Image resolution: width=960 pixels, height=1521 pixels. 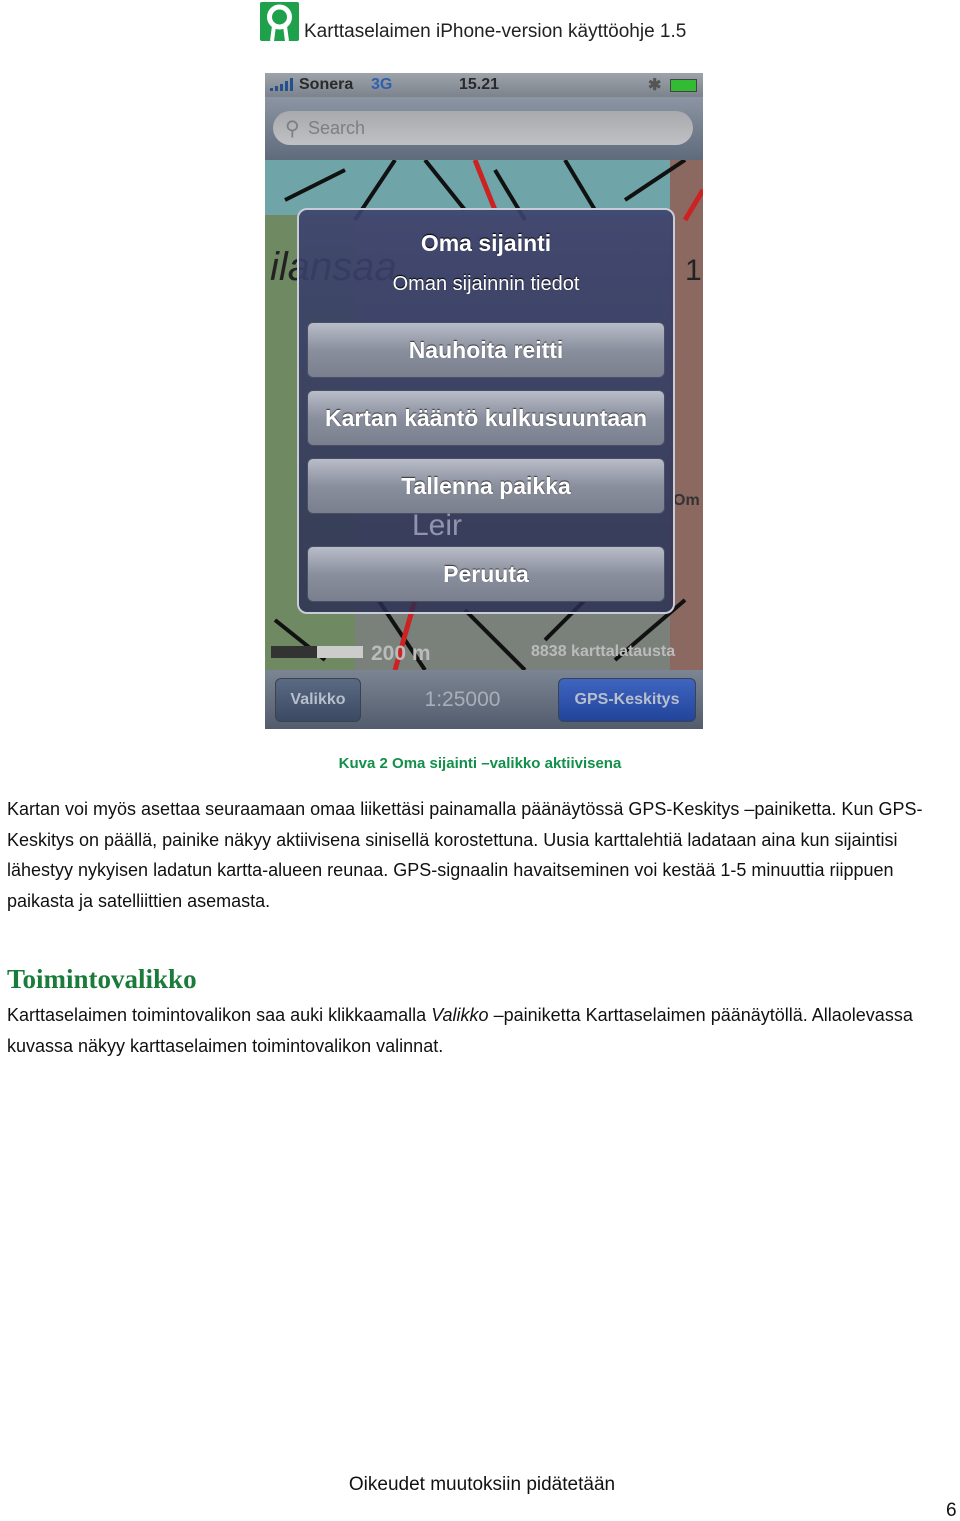 I want to click on battery-icon, so click(x=683, y=85).